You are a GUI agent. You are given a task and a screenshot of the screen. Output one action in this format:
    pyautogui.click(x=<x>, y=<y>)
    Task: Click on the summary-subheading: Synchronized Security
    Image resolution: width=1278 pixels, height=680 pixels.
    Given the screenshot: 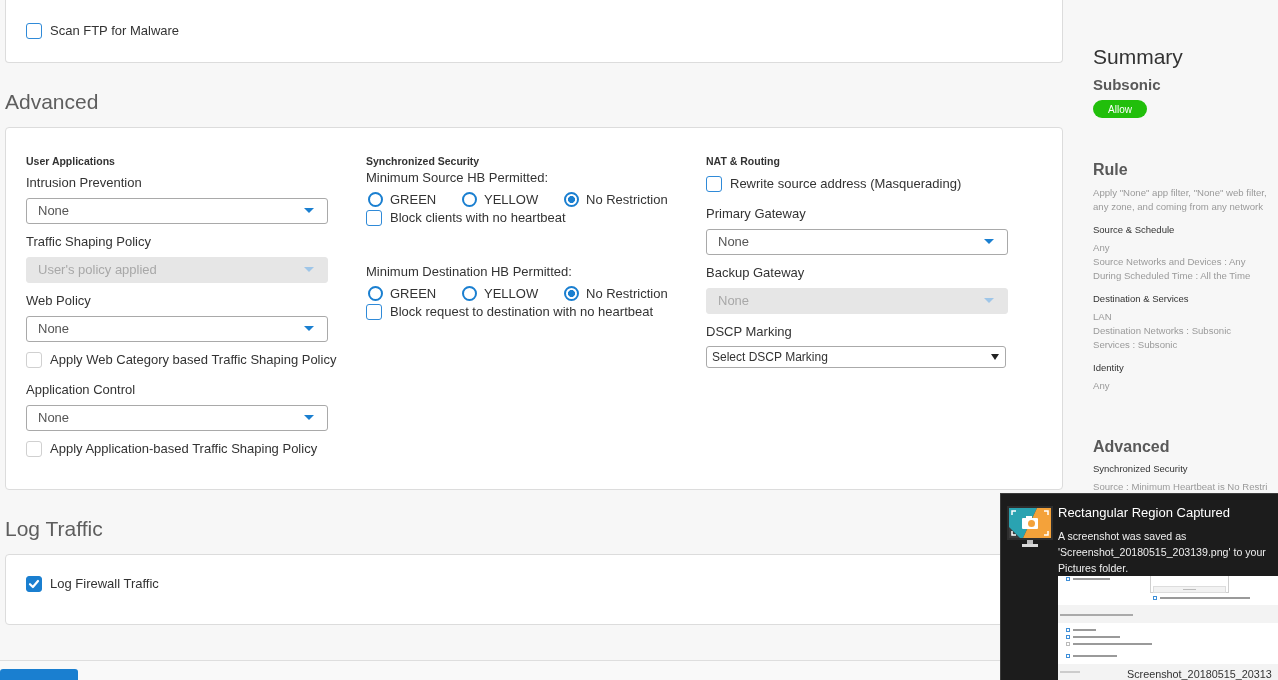 What is the action you would take?
    pyautogui.click(x=1140, y=469)
    